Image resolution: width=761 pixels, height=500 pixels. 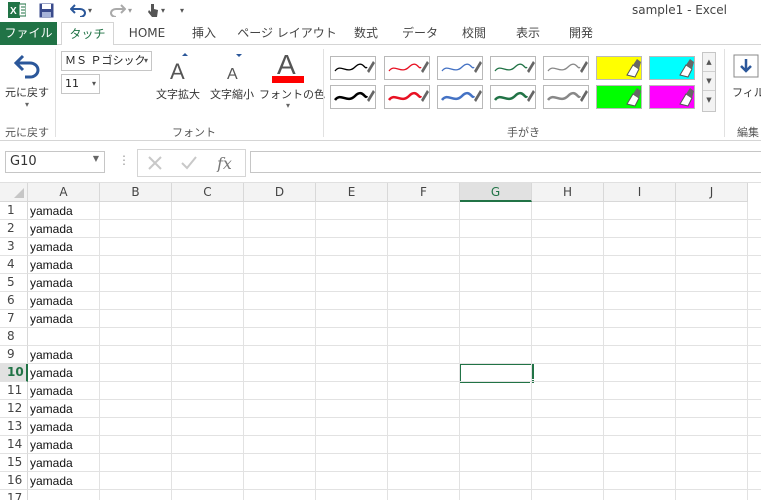 I want to click on redo-button: ▾, so click(x=121, y=10).